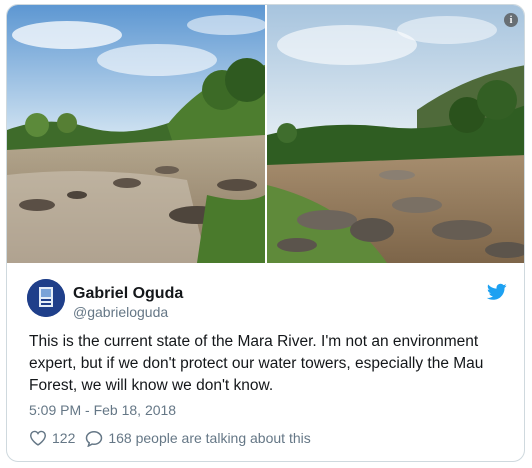  What do you see at coordinates (38, 438) in the screenshot?
I see `heart-icon` at bounding box center [38, 438].